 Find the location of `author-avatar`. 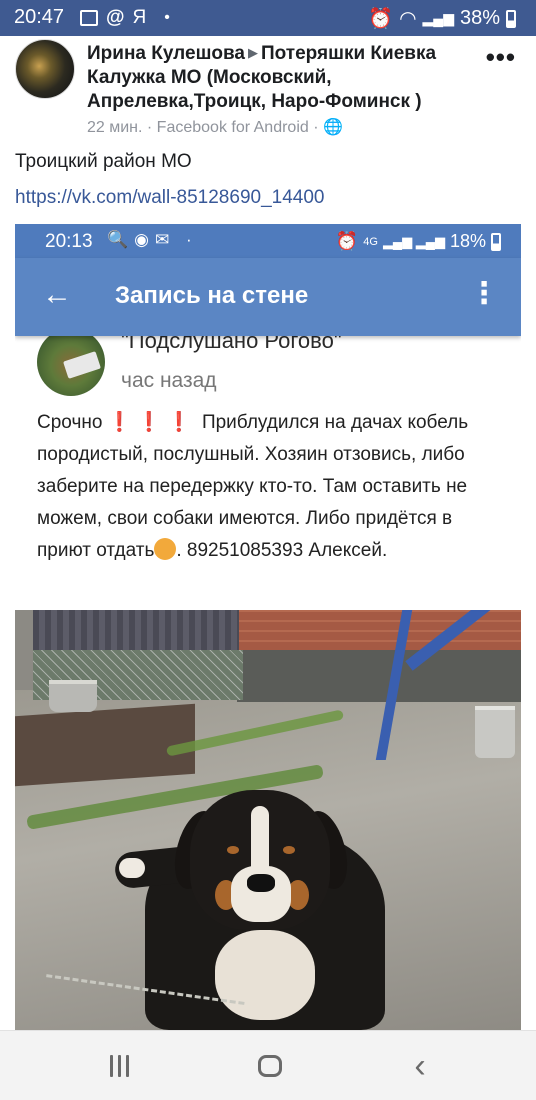

author-avatar is located at coordinates (45, 69).